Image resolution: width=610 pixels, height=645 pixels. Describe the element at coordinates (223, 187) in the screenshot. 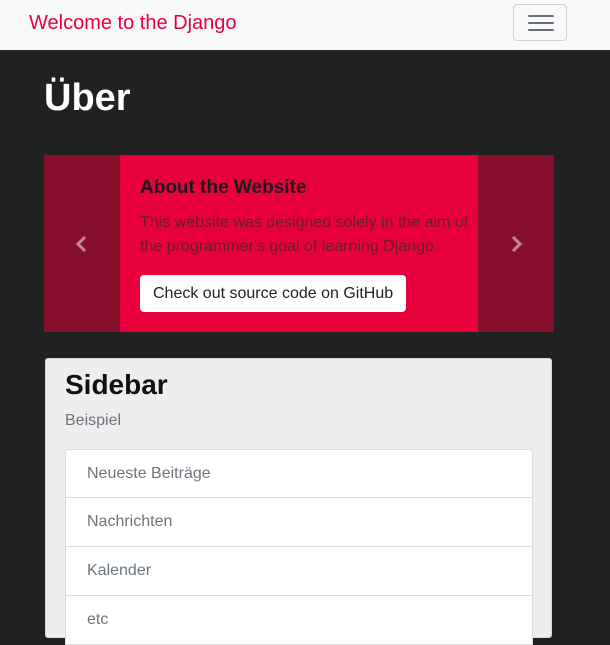

I see `carousel-slide-title: About the Website` at that location.